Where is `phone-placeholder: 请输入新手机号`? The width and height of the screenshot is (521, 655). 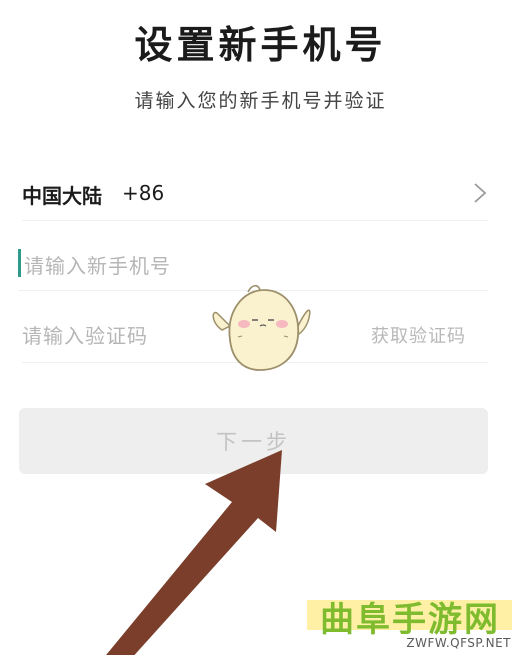
phone-placeholder: 请输入新手机号 is located at coordinates (97, 266).